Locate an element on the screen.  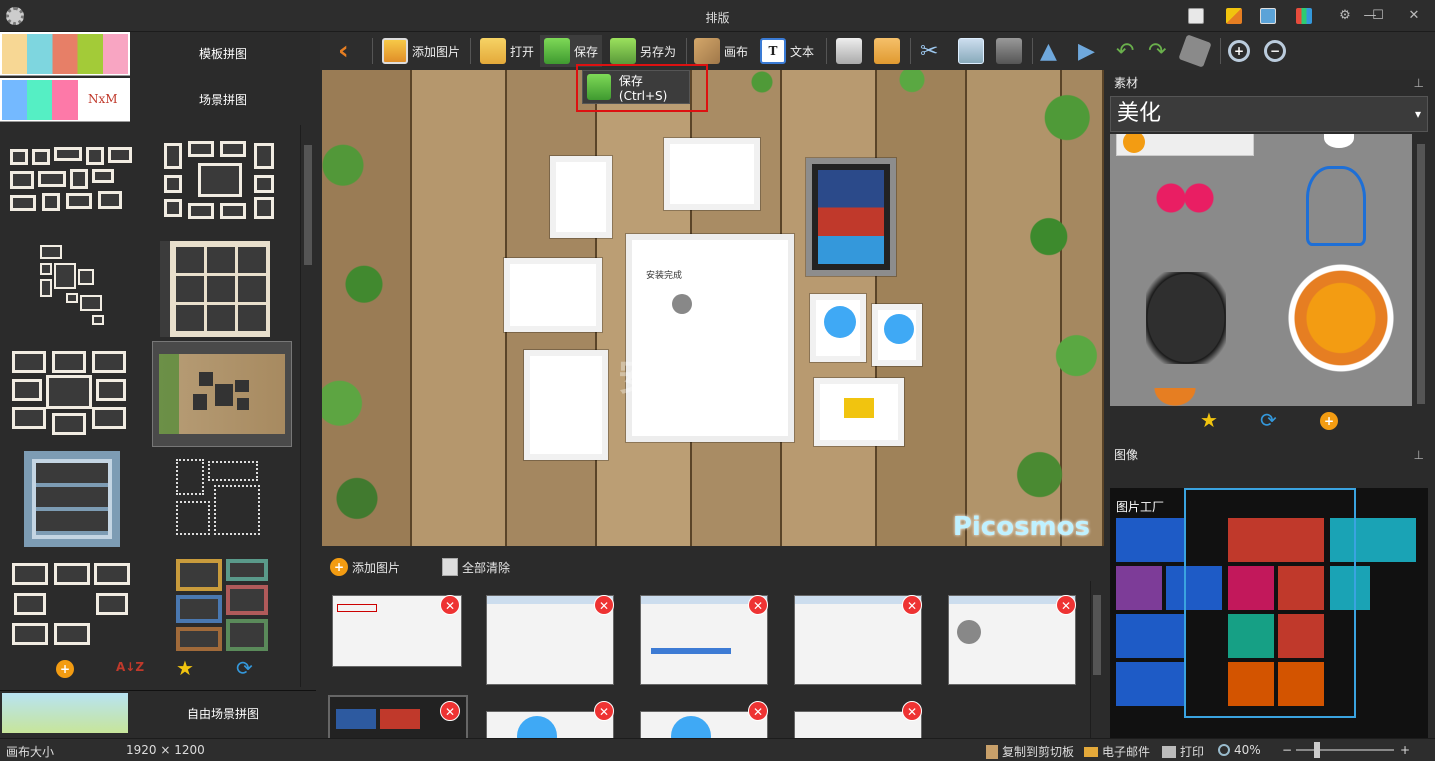
zoom-out-button: − is located at coordinates (1275, 51).